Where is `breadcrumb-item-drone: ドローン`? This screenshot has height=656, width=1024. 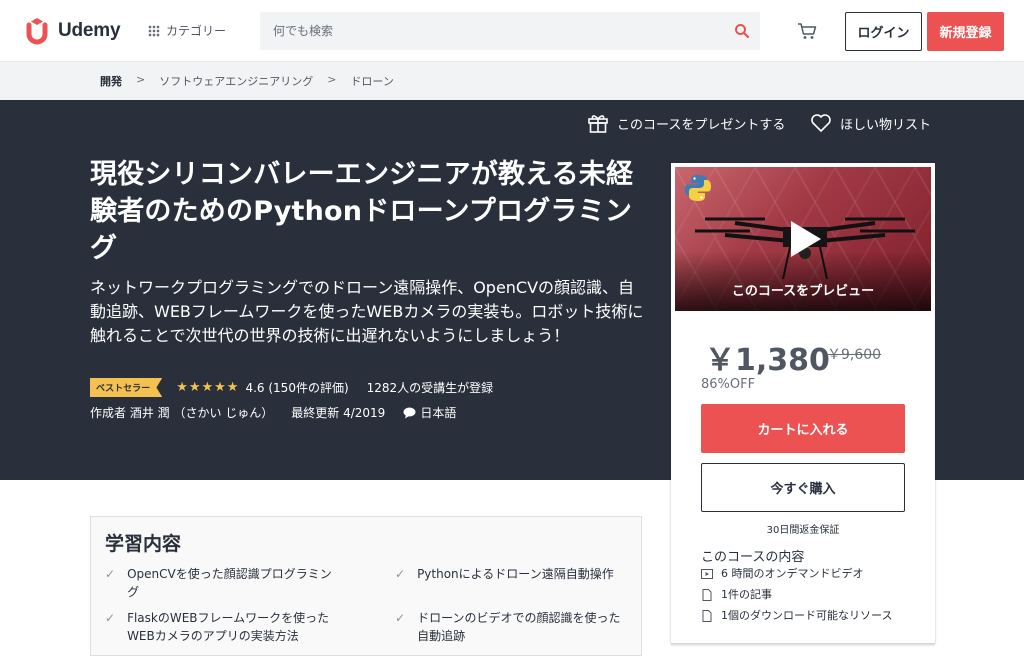 breadcrumb-item-drone: ドローン is located at coordinates (371, 81).